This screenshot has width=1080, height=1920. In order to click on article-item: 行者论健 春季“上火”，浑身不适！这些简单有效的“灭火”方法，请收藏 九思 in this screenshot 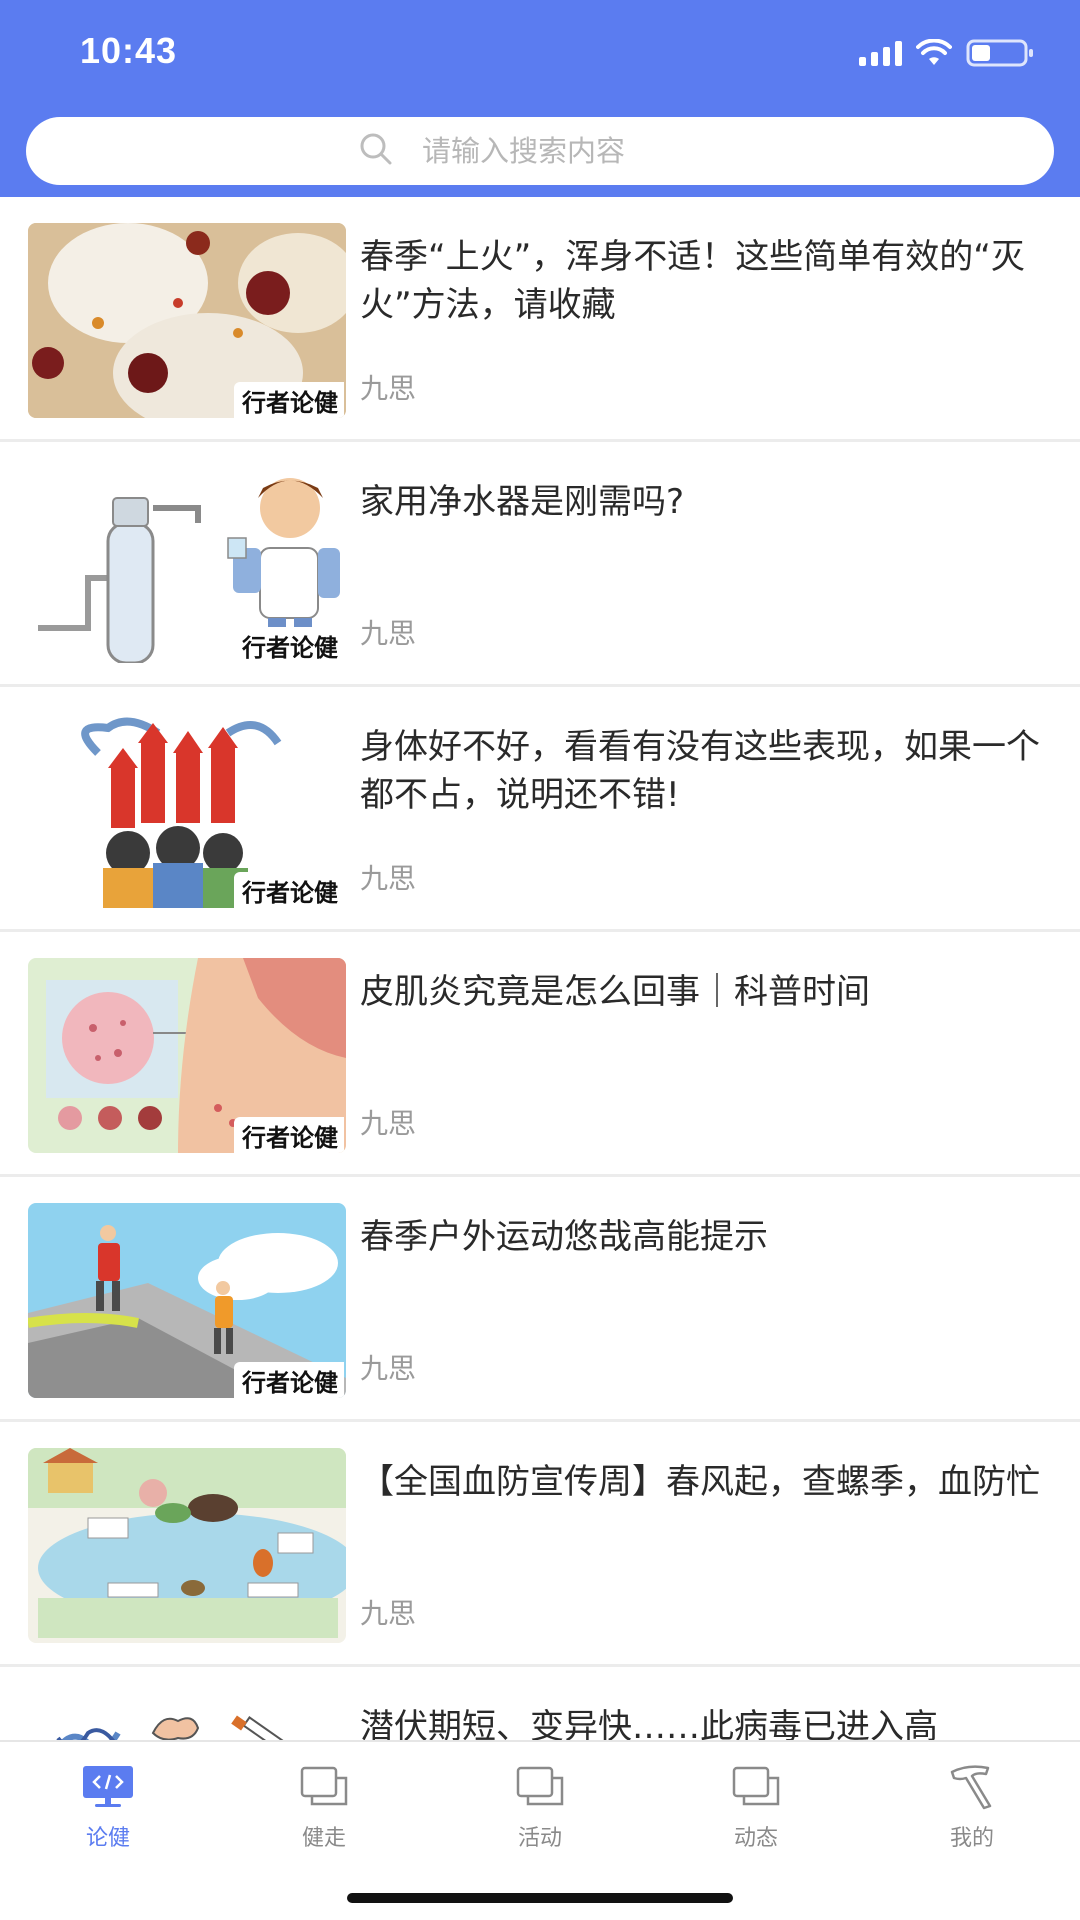, I will do `click(540, 319)`.